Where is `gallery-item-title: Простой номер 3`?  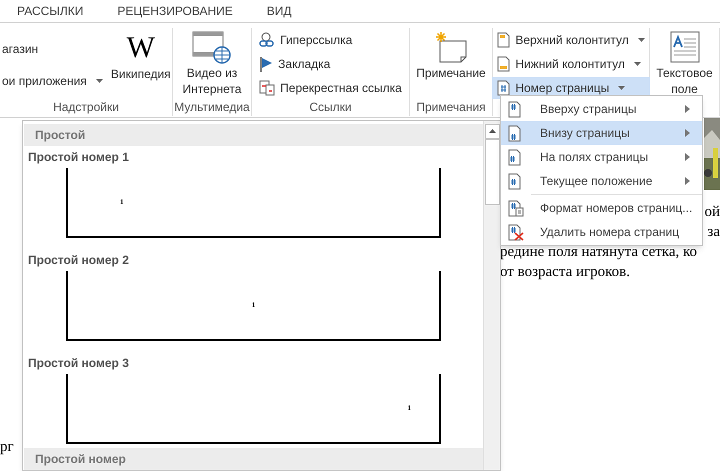 gallery-item-title: Простой номер 3 is located at coordinates (78, 363).